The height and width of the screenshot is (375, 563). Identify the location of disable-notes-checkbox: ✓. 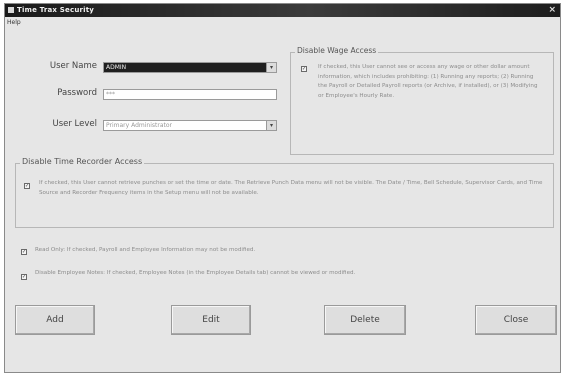
(24, 277).